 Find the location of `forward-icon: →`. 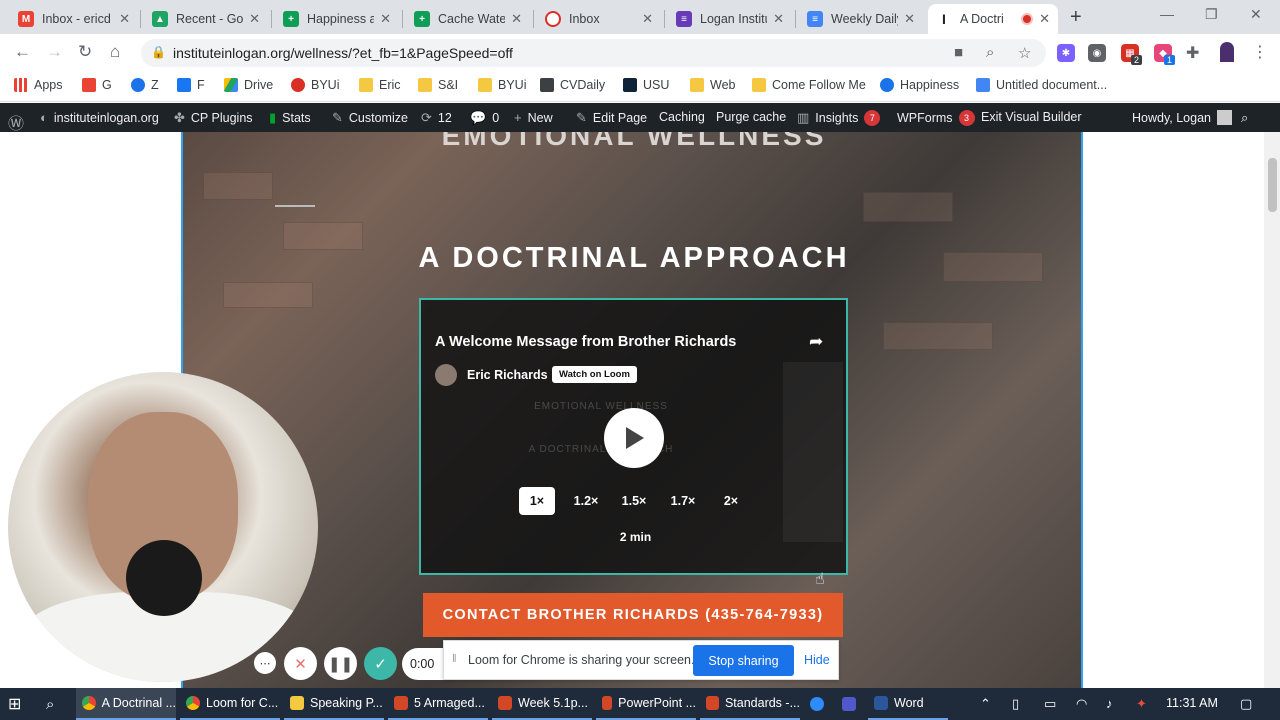

forward-icon: → is located at coordinates (54, 52).